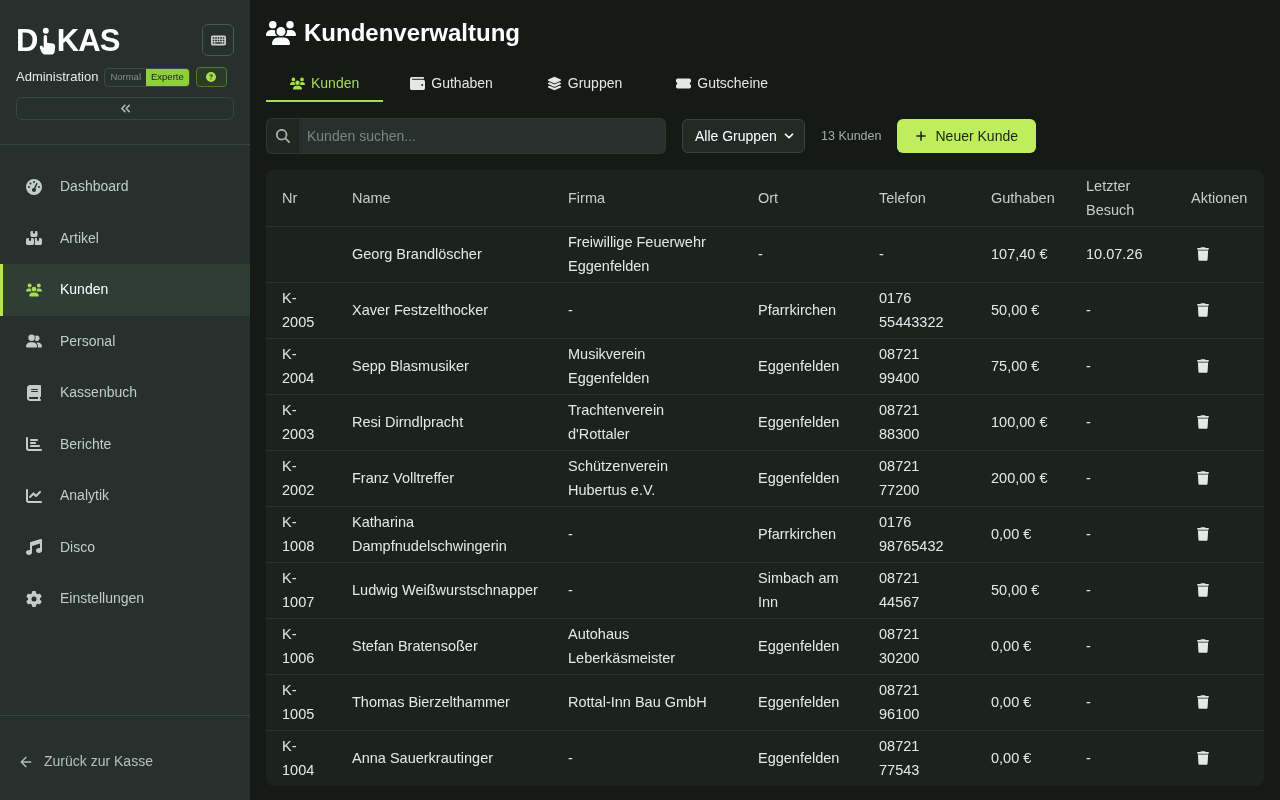  Describe the element at coordinates (298, 310) in the screenshot. I see `table-cell: K-2005` at that location.